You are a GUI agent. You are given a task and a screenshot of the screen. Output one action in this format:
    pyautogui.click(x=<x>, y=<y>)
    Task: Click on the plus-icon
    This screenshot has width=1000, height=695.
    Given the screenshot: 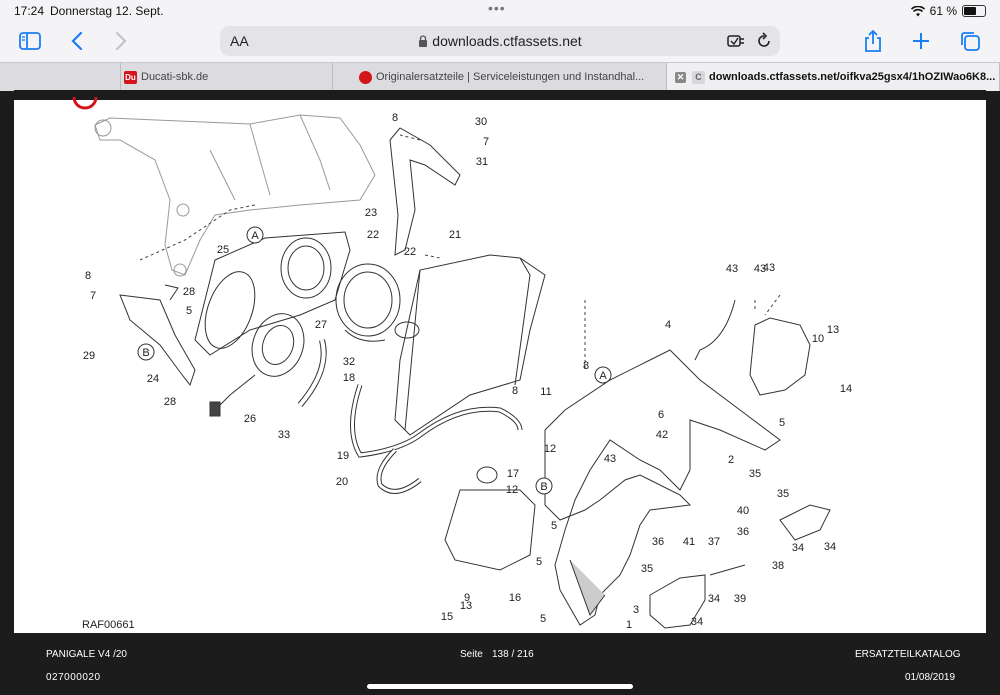 What is the action you would take?
    pyautogui.click(x=921, y=41)
    